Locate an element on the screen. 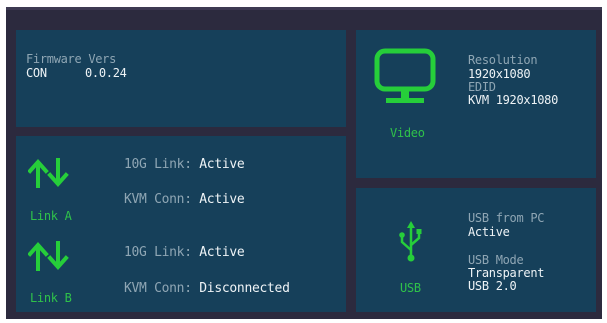 The width and height of the screenshot is (607, 323). edid-value: KVM 1920x1080 is located at coordinates (513, 100).